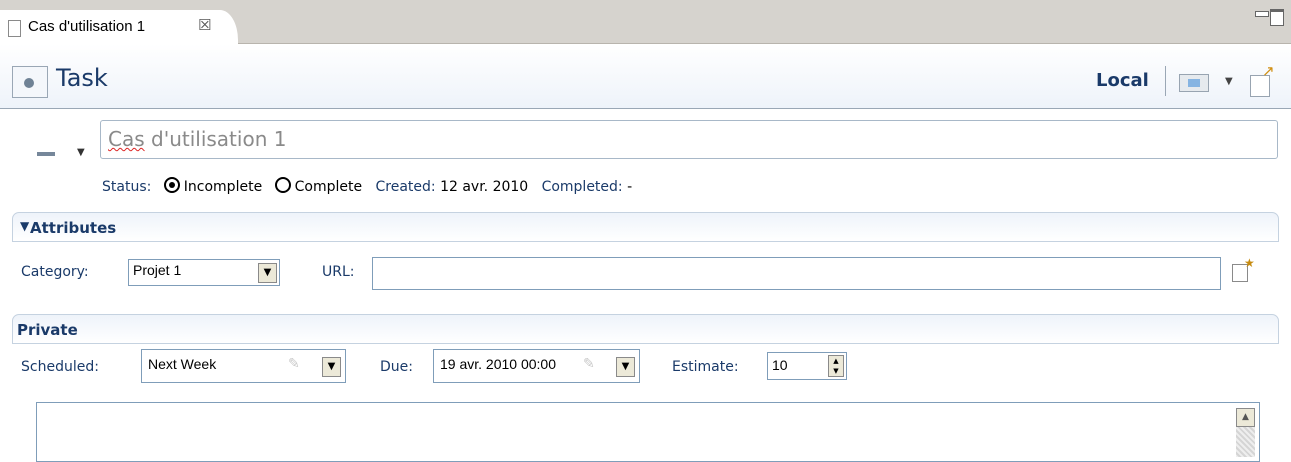 The width and height of the screenshot is (1291, 462). Describe the element at coordinates (625, 367) in the screenshot. I see `due-dropdown-button: ▼` at that location.